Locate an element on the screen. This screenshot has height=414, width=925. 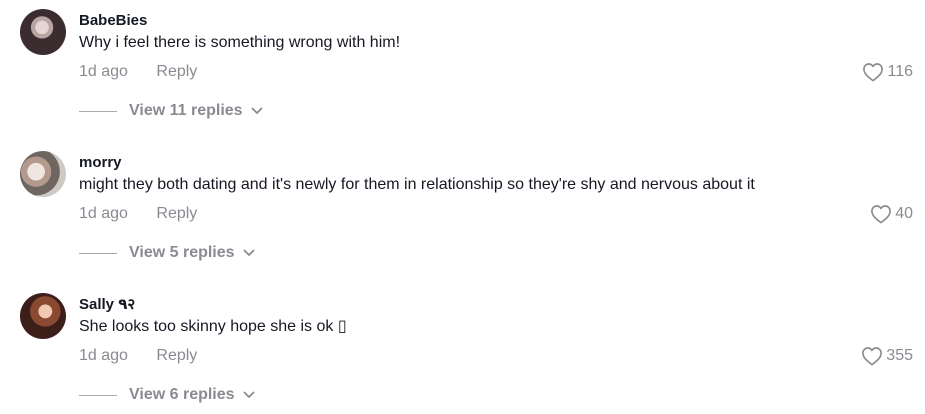
like-button: 40 is located at coordinates (891, 214).